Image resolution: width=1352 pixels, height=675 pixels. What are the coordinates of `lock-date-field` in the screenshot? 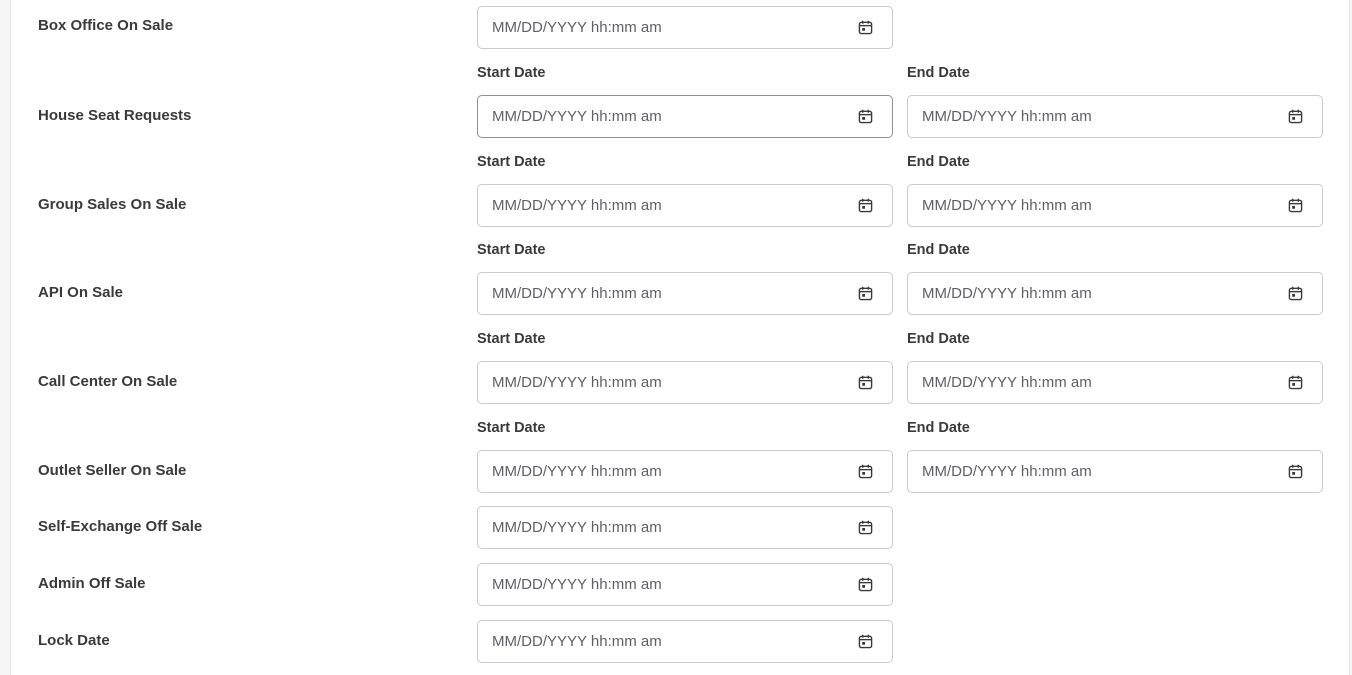 It's located at (685, 641).